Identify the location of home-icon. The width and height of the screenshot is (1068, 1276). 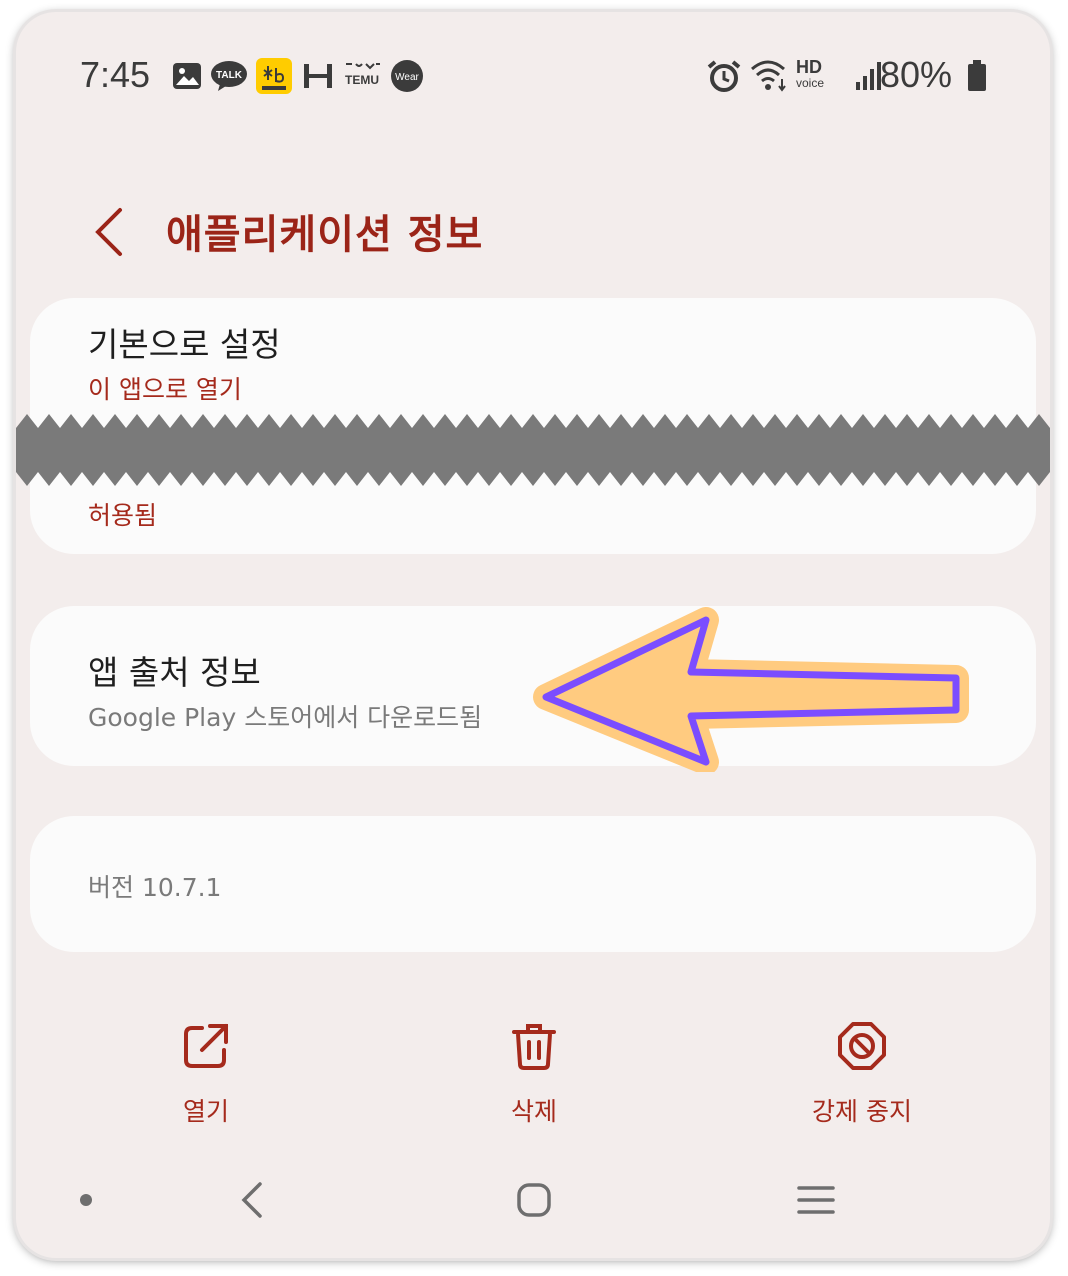
(534, 1200).